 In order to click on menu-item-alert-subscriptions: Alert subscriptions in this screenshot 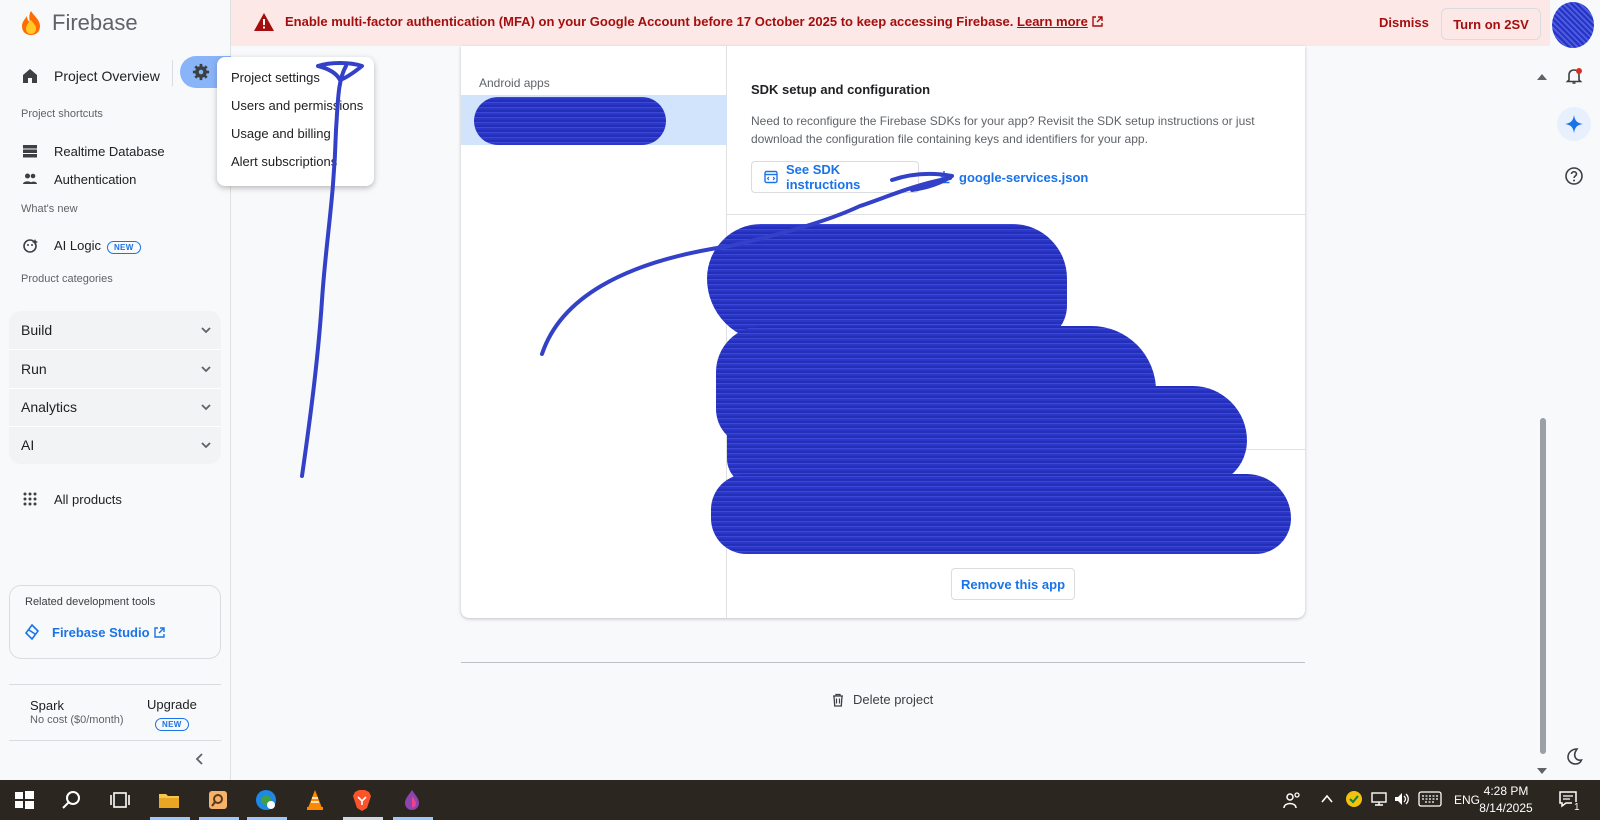, I will do `click(295, 161)`.